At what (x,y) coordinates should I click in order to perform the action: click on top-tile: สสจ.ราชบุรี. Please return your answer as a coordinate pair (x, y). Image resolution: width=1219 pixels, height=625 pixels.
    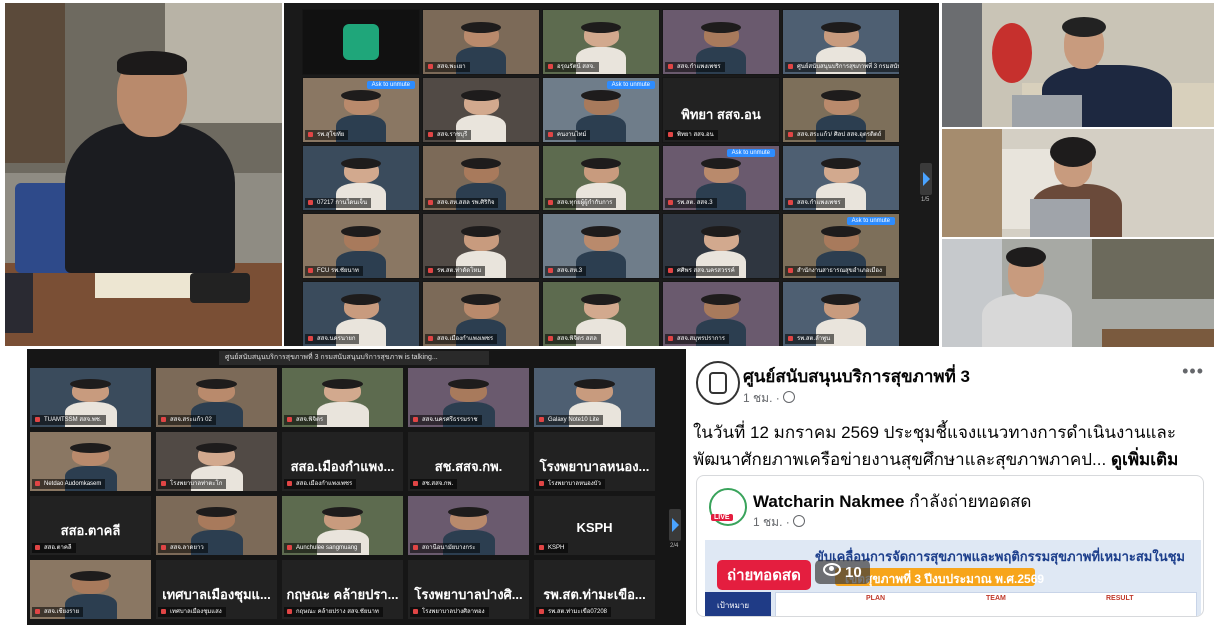
    Looking at the image, I should click on (481, 110).